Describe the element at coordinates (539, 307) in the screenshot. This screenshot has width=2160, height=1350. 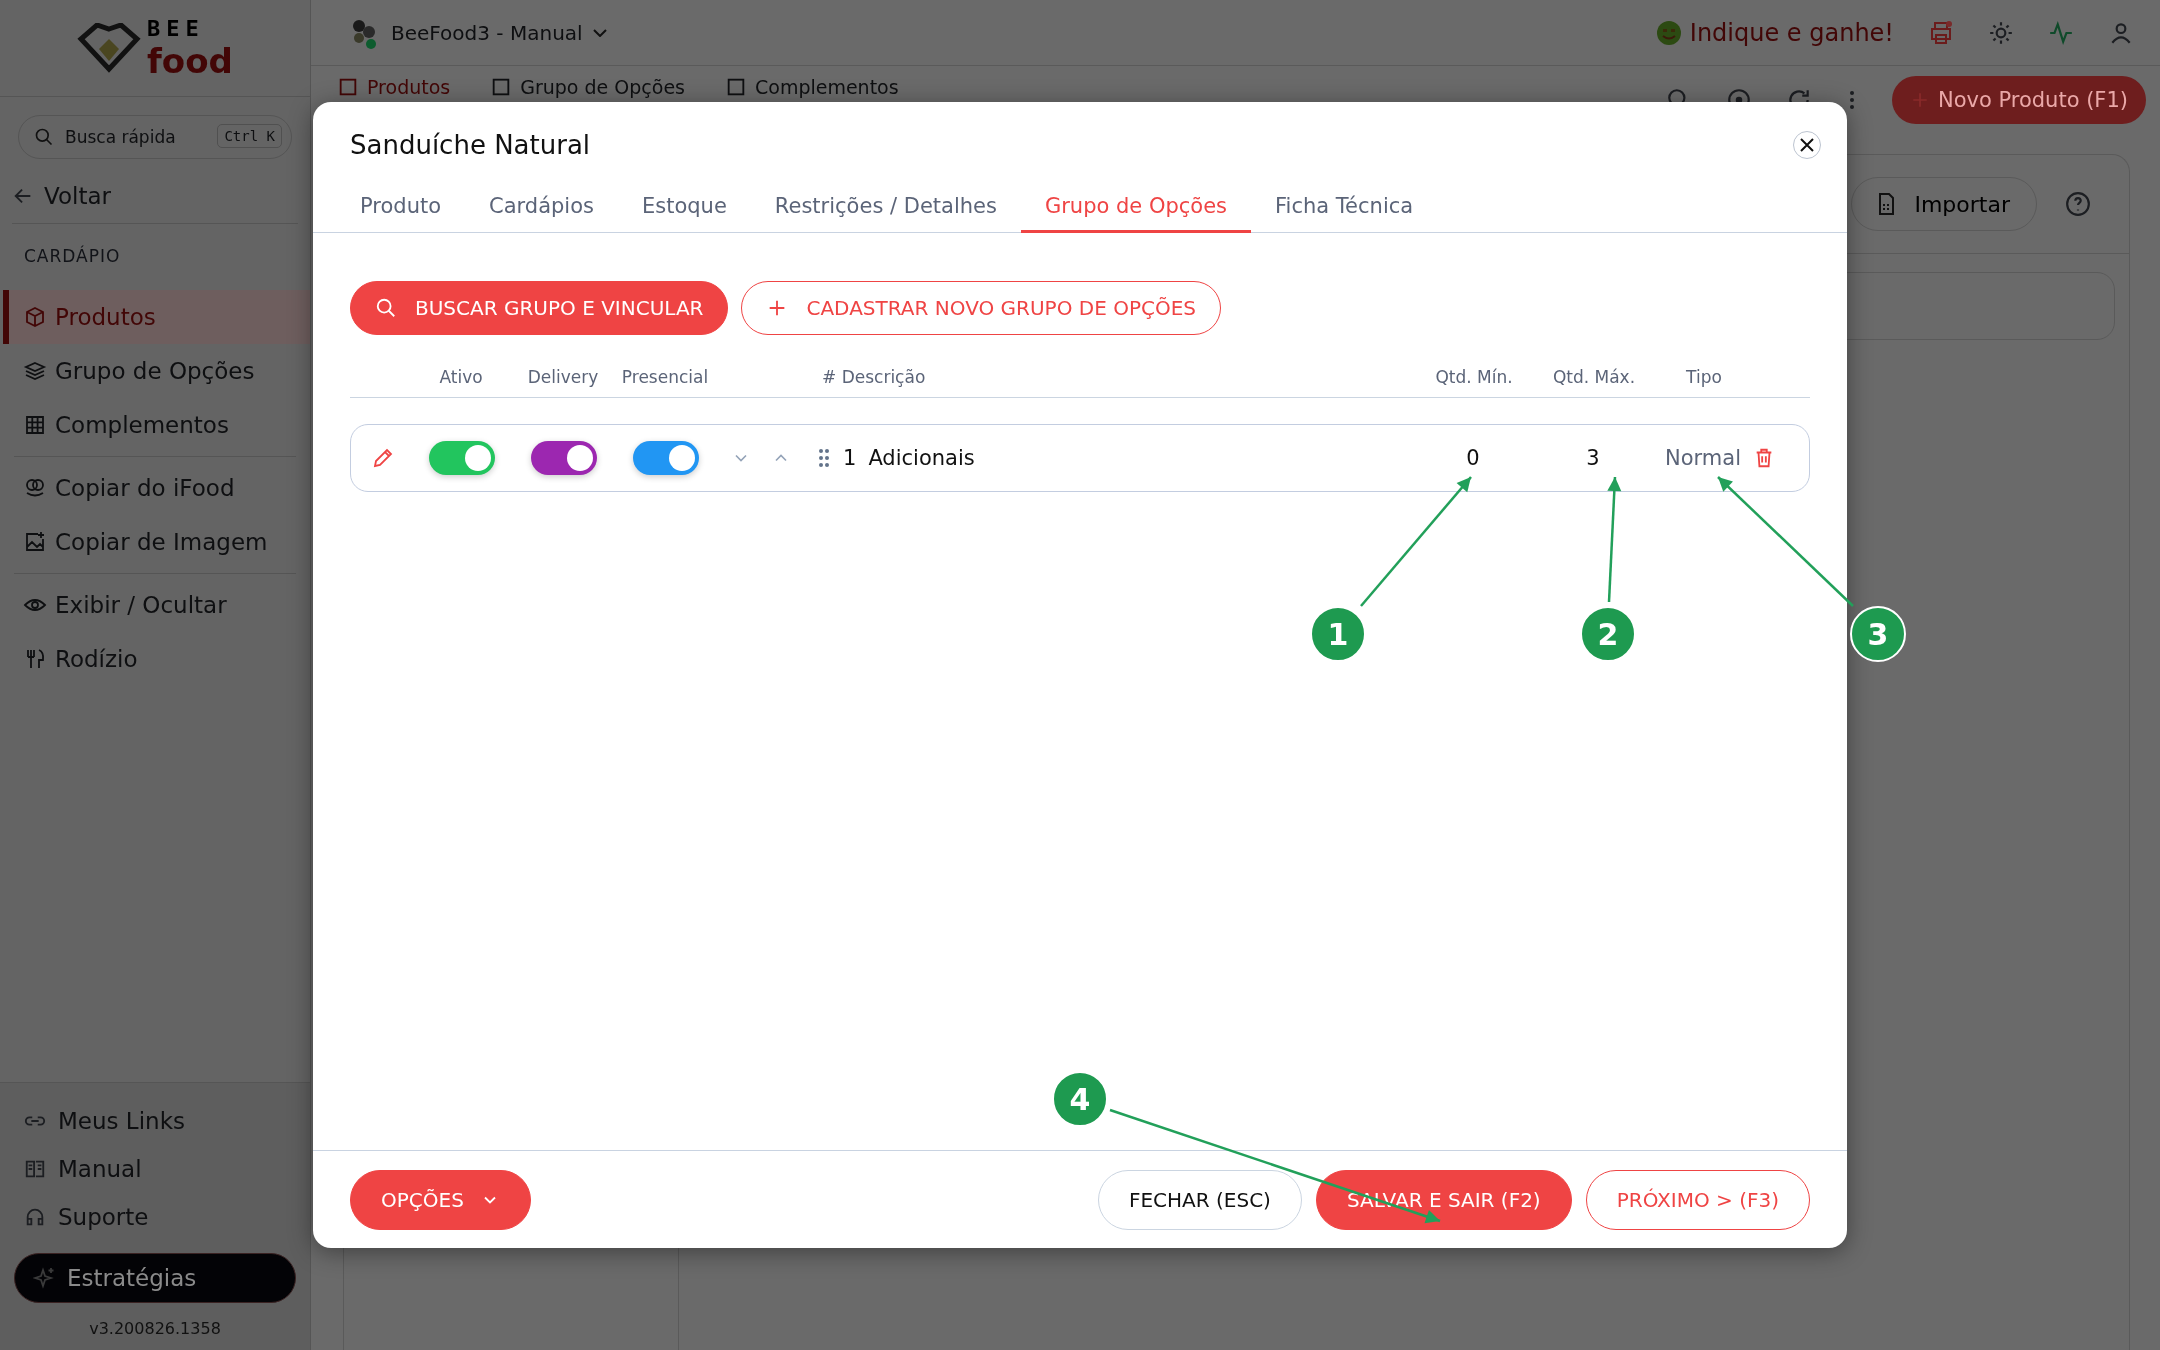
I see `search-group-button: BUSCAR GRUPO E VINCULAR` at that location.